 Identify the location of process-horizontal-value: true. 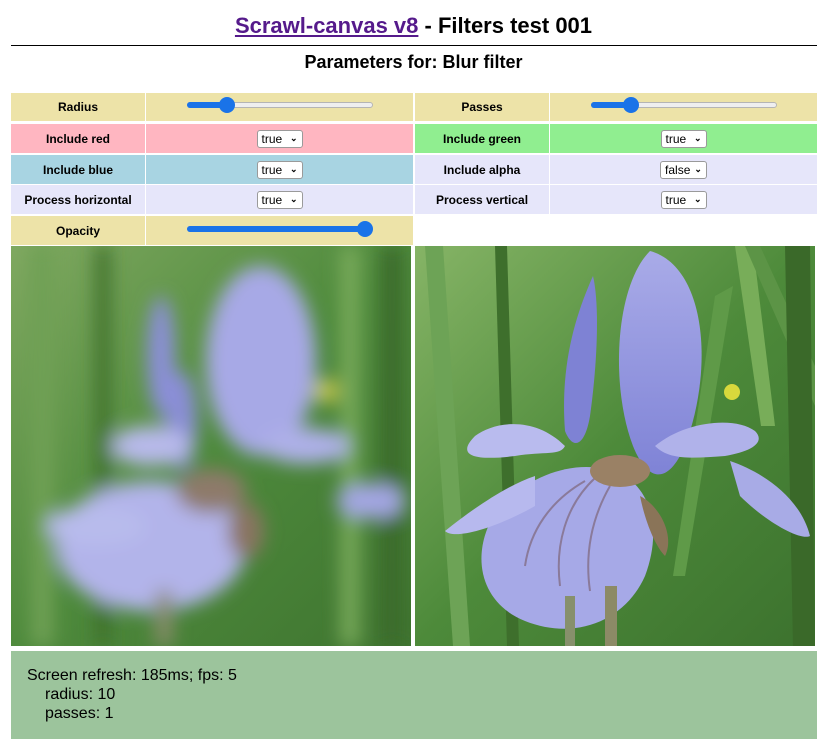
(272, 199).